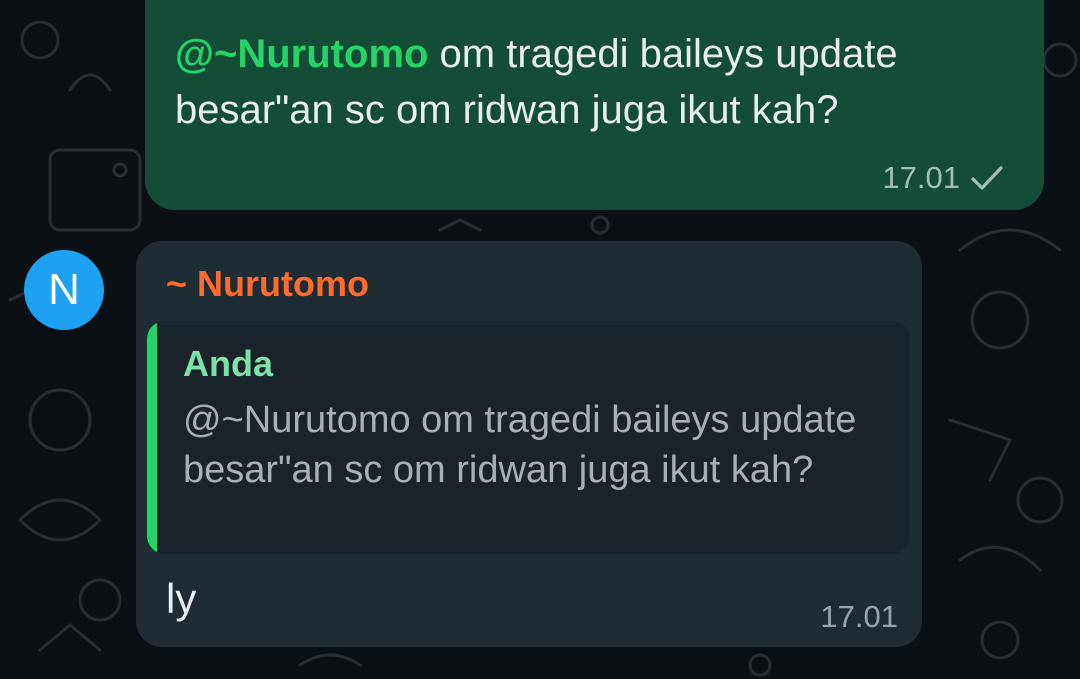  What do you see at coordinates (181, 598) in the screenshot?
I see `incoming-message-text: ly` at bounding box center [181, 598].